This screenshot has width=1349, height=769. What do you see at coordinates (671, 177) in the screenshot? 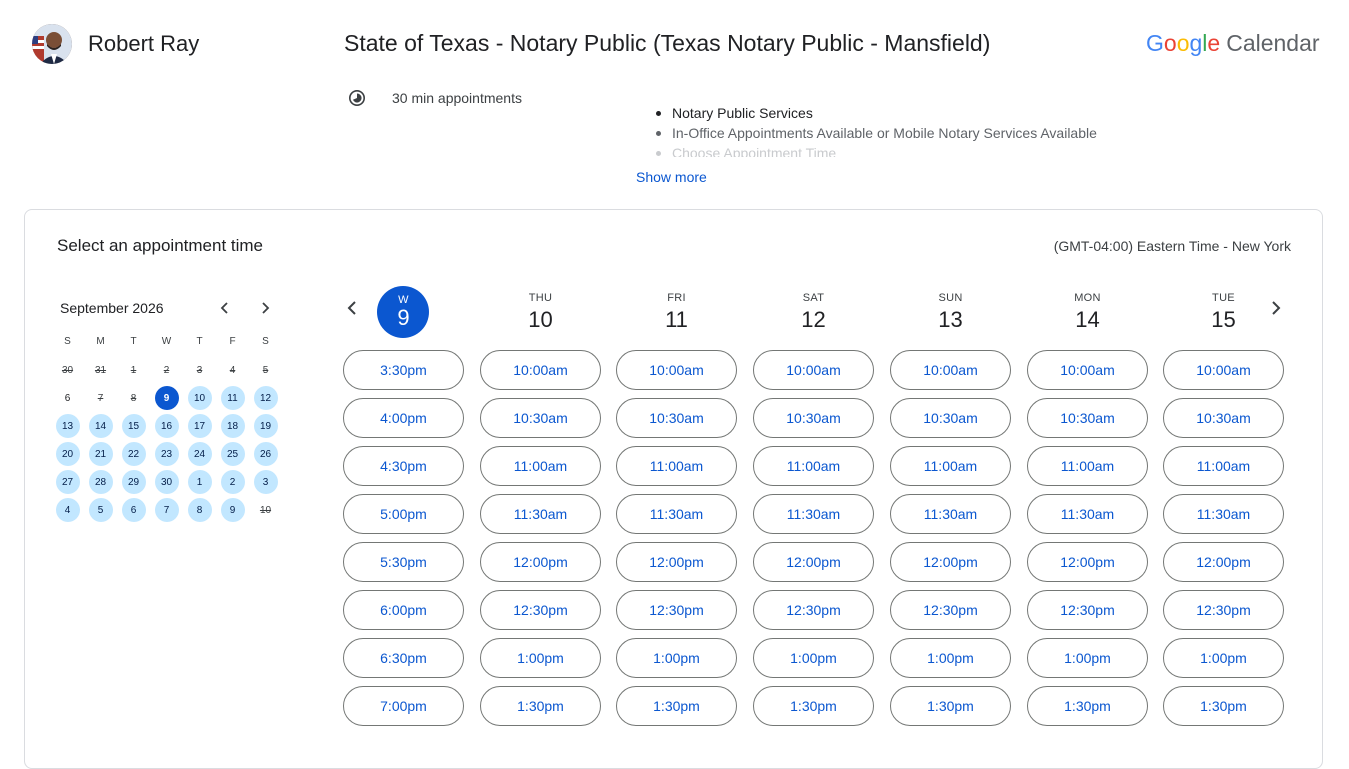
I see `show-more-link: Show more` at bounding box center [671, 177].